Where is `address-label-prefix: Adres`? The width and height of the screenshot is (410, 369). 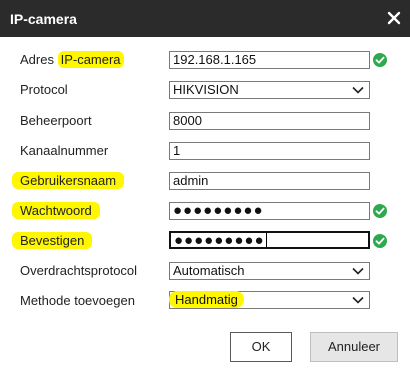
address-label-prefix: Adres is located at coordinates (39, 59).